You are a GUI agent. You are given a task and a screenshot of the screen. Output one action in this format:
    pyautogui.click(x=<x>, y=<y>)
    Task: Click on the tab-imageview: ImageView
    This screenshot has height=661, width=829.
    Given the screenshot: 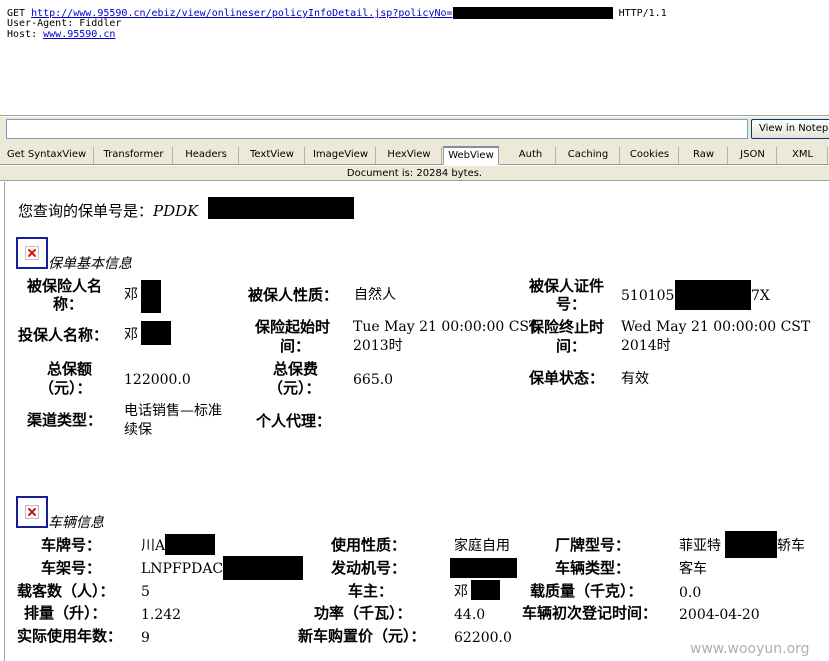 What is the action you would take?
    pyautogui.click(x=341, y=155)
    